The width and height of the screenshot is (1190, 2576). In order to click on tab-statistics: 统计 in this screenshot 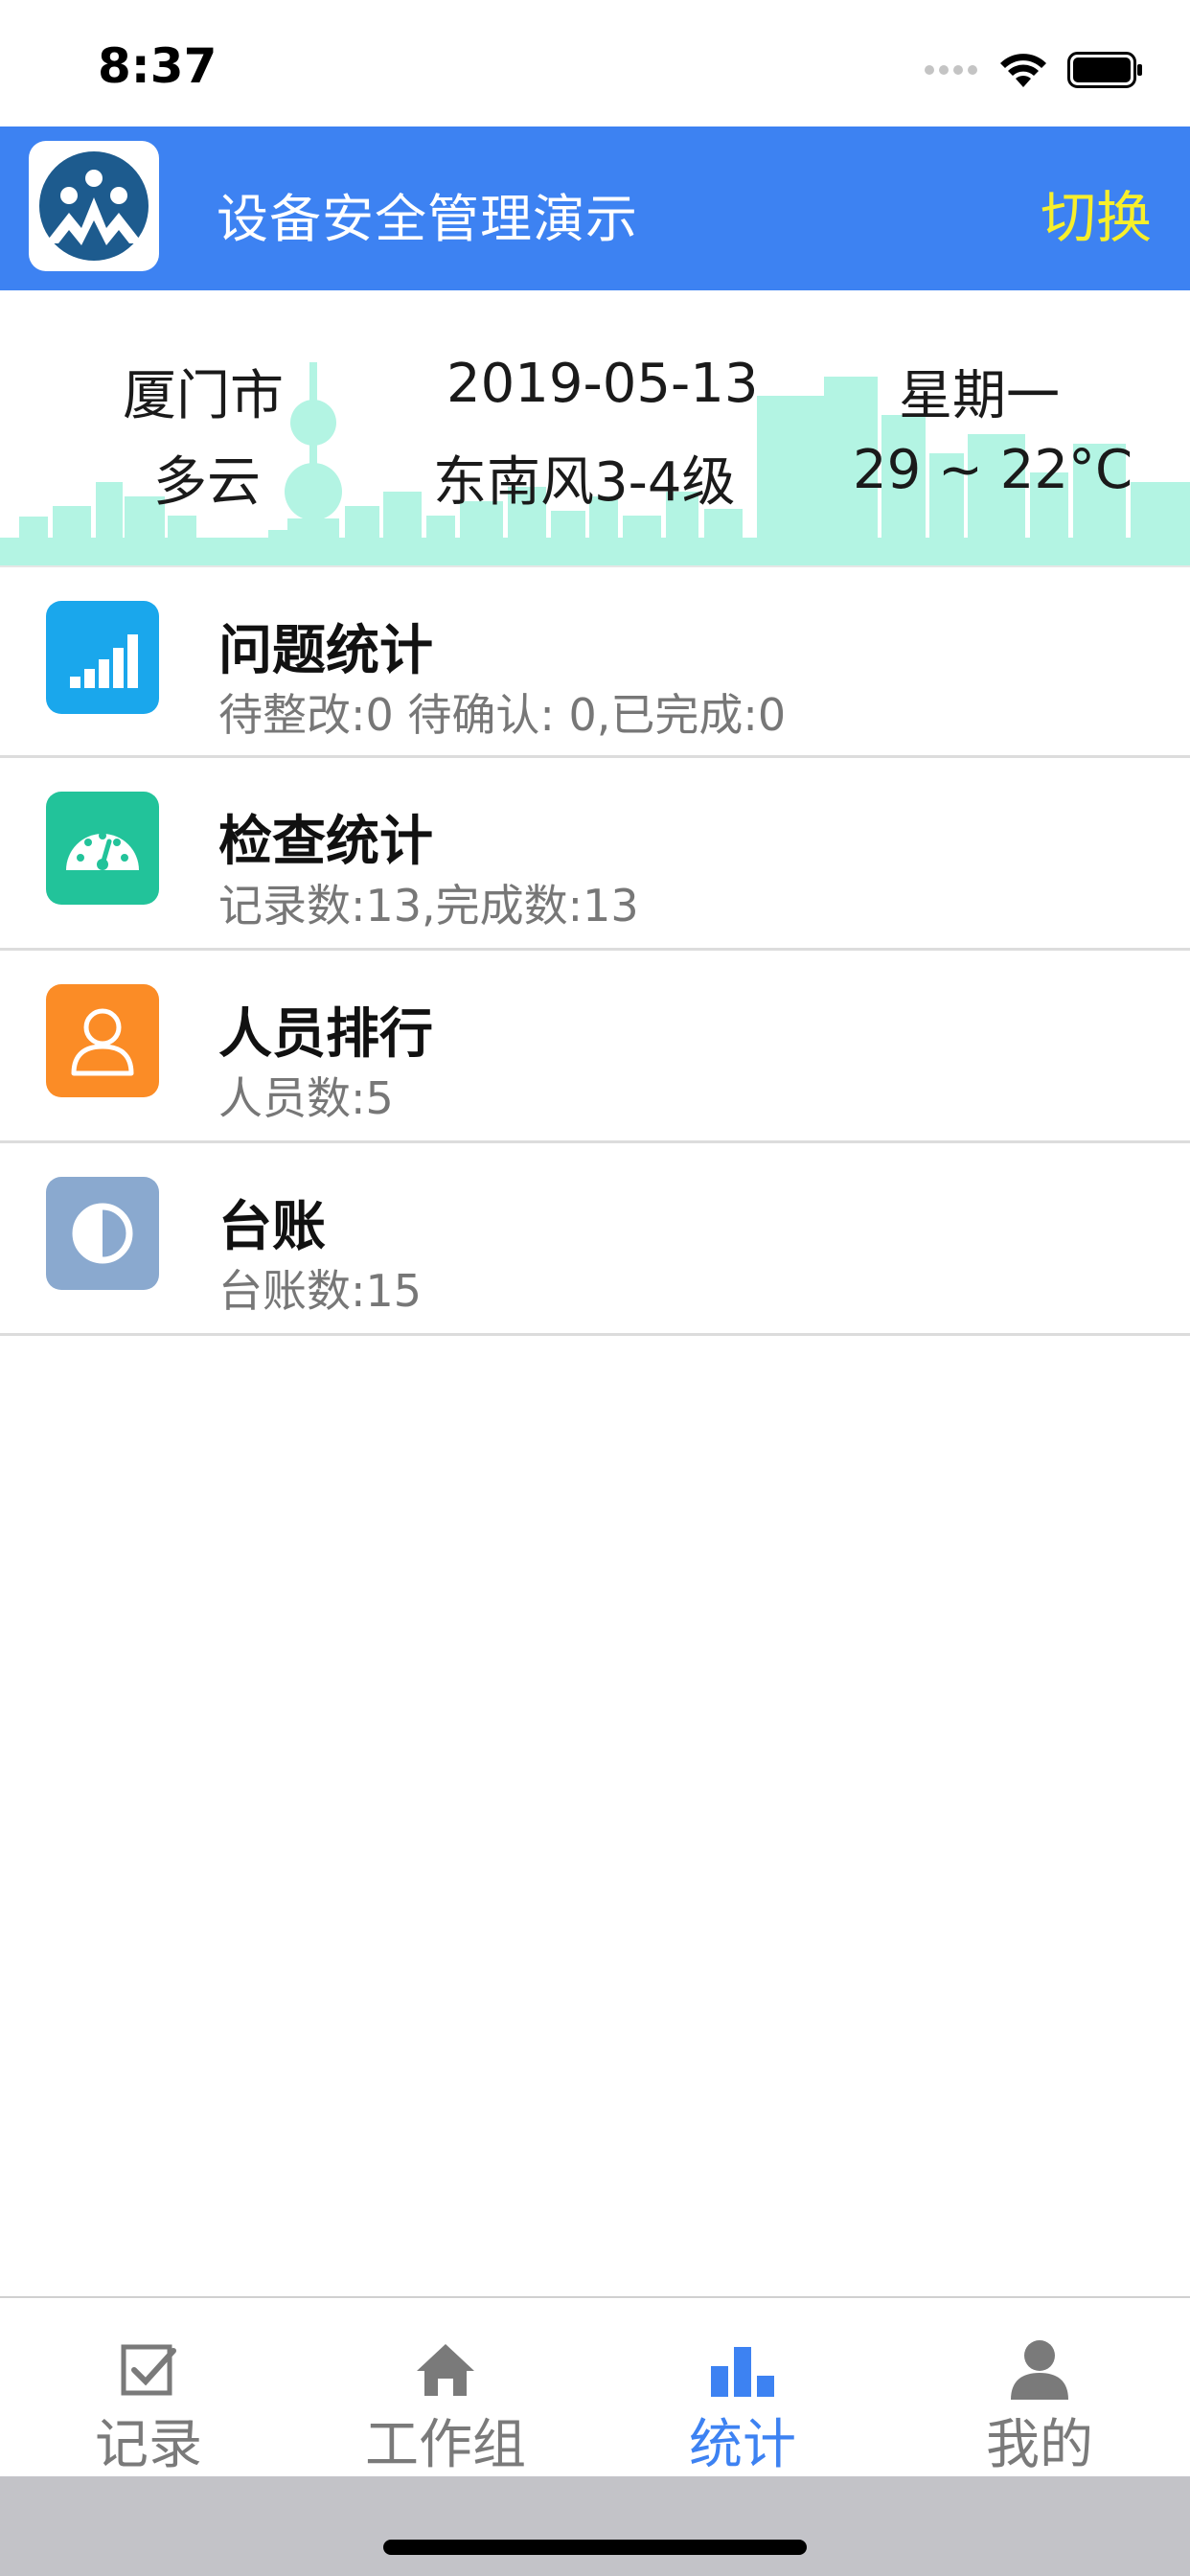, I will do `click(743, 2388)`.